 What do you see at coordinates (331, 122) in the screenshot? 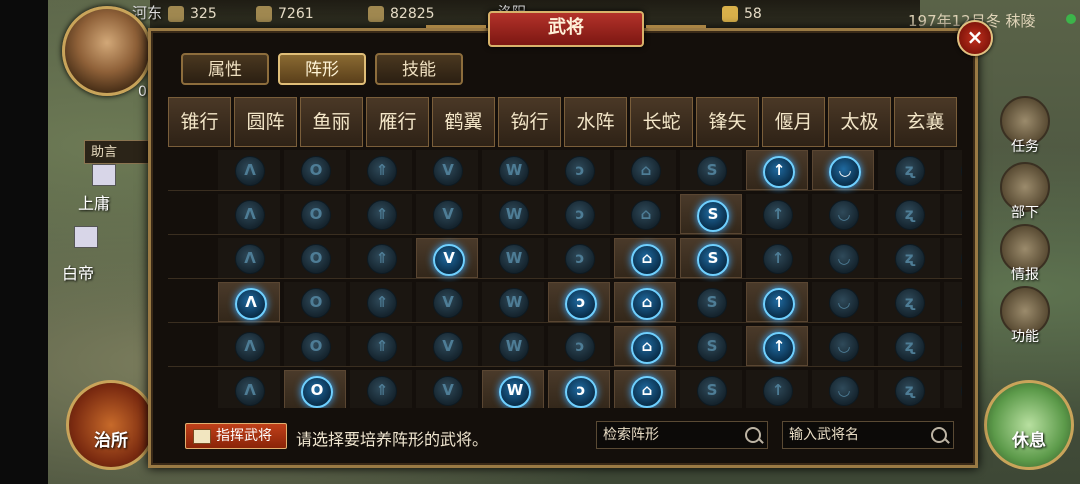
I see `formation-header-cell: 鱼丽` at bounding box center [331, 122].